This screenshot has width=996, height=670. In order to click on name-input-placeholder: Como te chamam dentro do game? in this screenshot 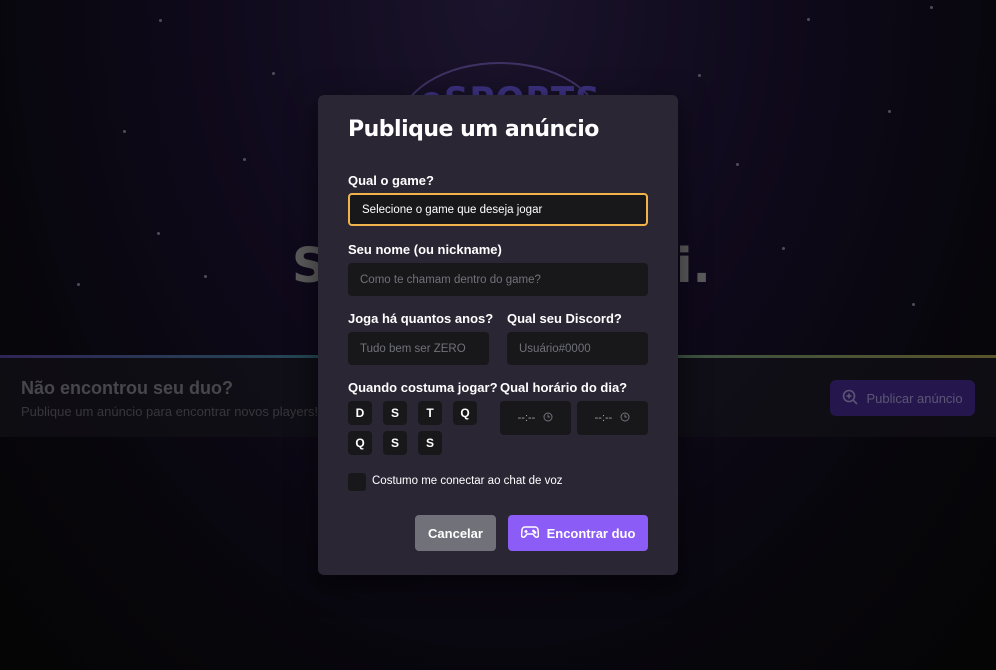, I will do `click(450, 279)`.